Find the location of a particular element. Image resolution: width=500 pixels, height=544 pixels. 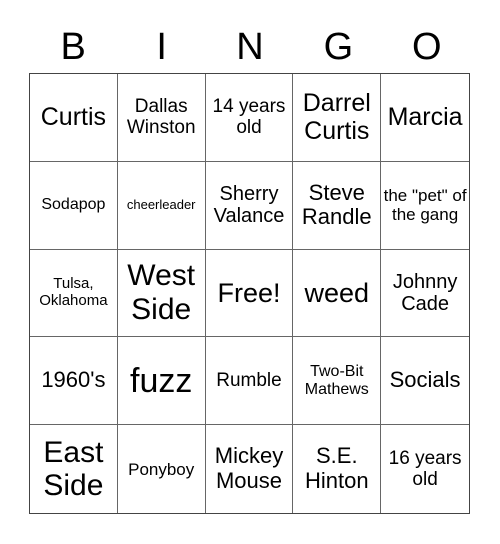

bingo-cell: Two-Bit Mathews is located at coordinates (337, 381).